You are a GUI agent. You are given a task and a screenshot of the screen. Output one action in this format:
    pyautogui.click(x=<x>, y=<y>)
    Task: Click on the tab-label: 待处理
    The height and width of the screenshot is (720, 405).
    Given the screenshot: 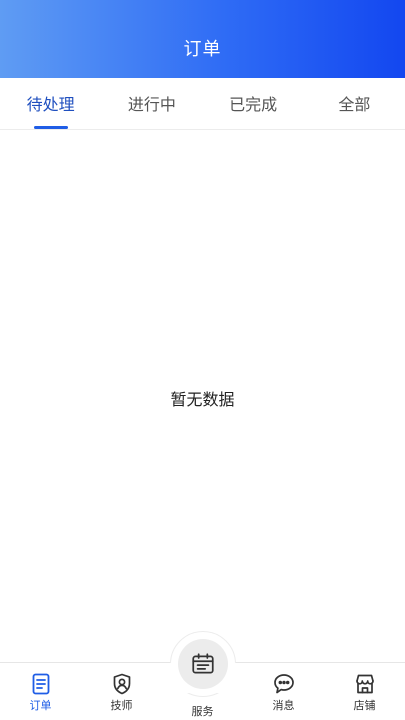 What is the action you would take?
    pyautogui.click(x=50, y=104)
    